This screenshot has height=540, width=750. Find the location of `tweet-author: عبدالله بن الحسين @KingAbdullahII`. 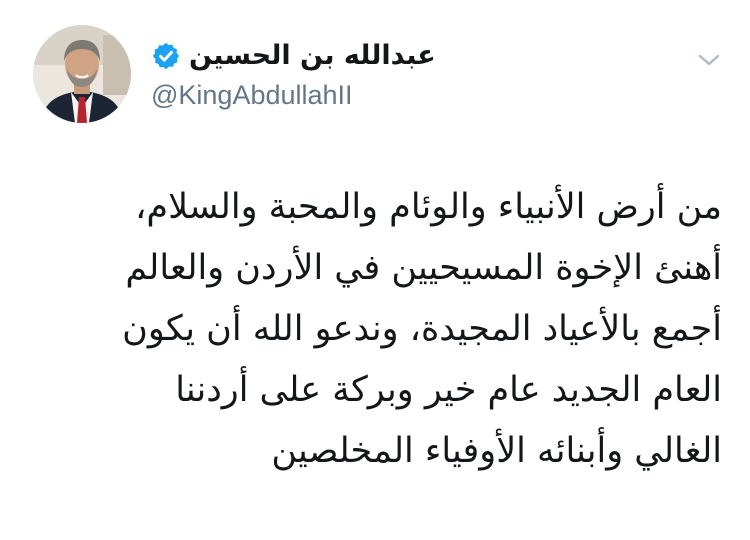

tweet-author: عبدالله بن الحسين @KingAbdullahII is located at coordinates (301, 75).